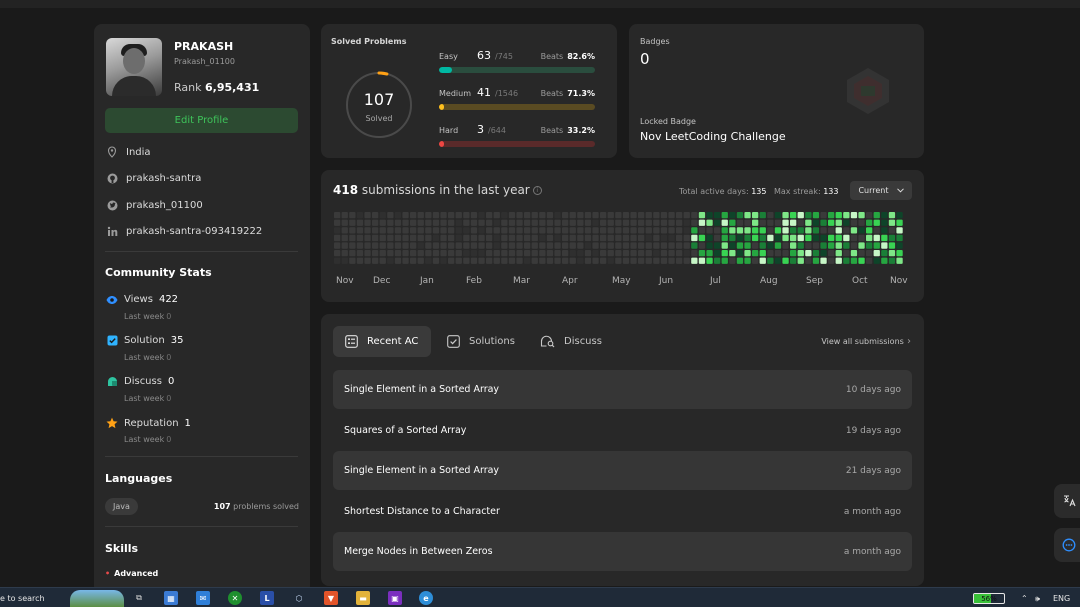  What do you see at coordinates (1037, 599) in the screenshot?
I see `volume-icon: 🕪` at bounding box center [1037, 599].